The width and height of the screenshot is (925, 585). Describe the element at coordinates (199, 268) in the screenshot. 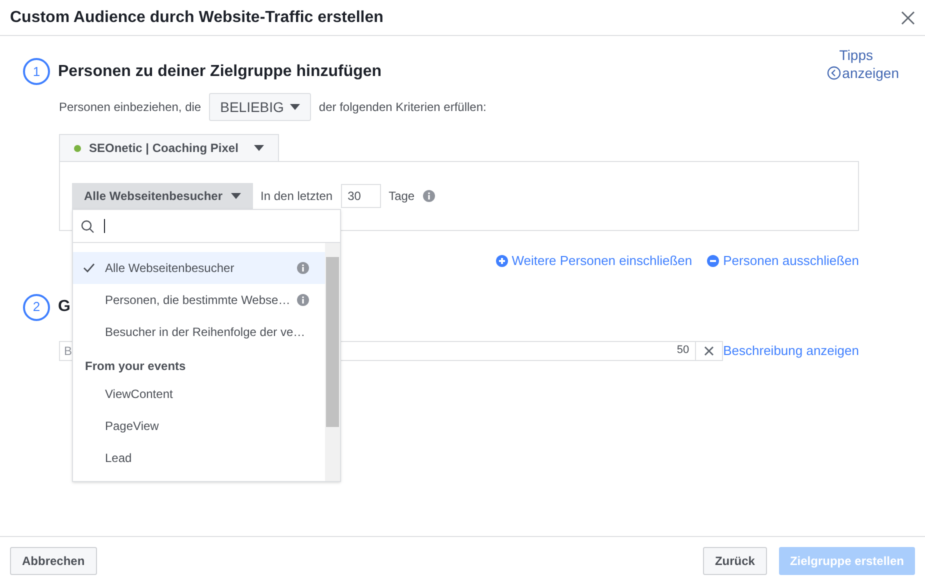

I see `menu-item: Alle Webseitenbesucher` at that location.